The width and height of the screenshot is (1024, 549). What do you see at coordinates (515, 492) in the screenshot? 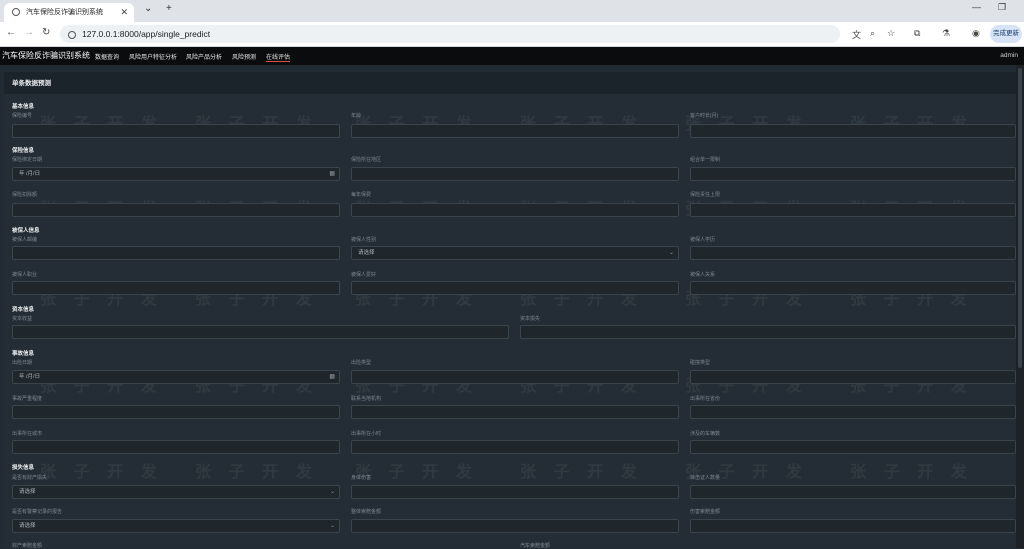
I see `bodily-injuries-input` at bounding box center [515, 492].